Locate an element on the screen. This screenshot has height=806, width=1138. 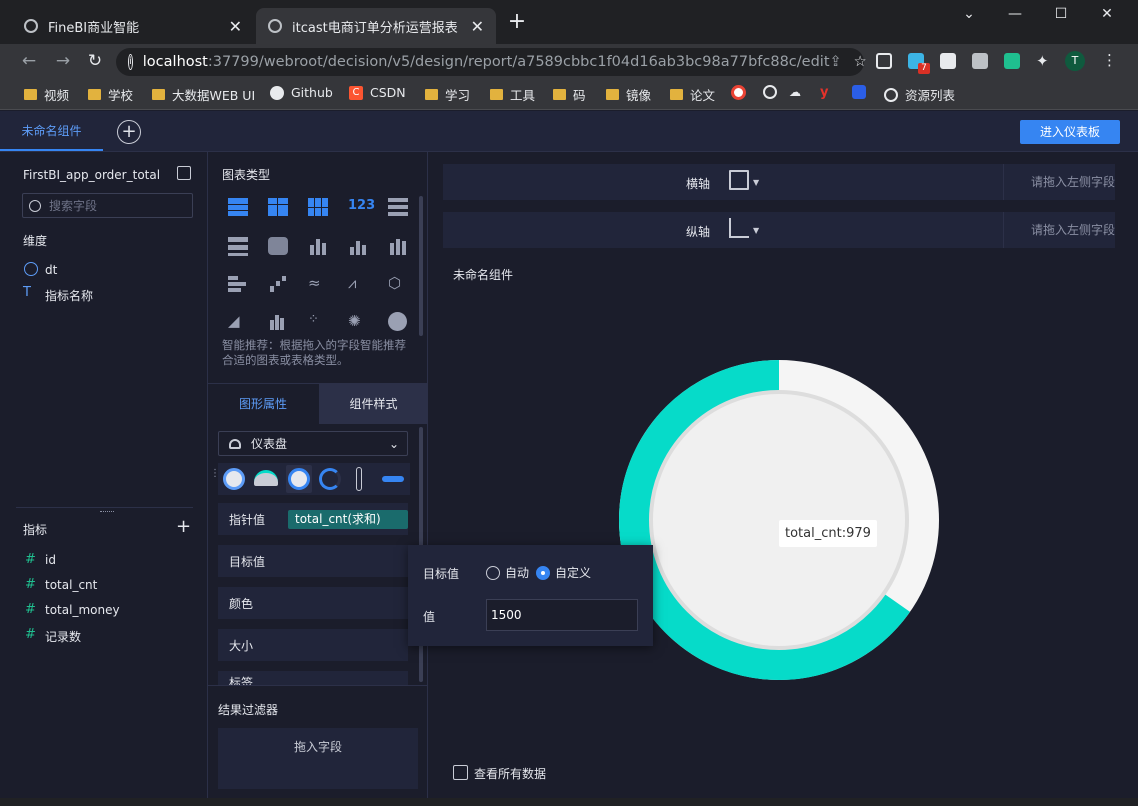
bookmark-csdn: C CSDN is located at coordinates (377, 92).